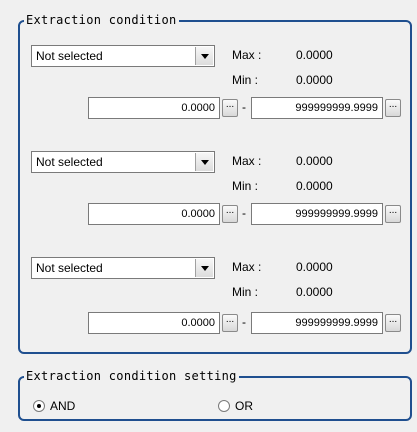  Describe the element at coordinates (123, 268) in the screenshot. I see `condition-3-selector: Not selected` at that location.